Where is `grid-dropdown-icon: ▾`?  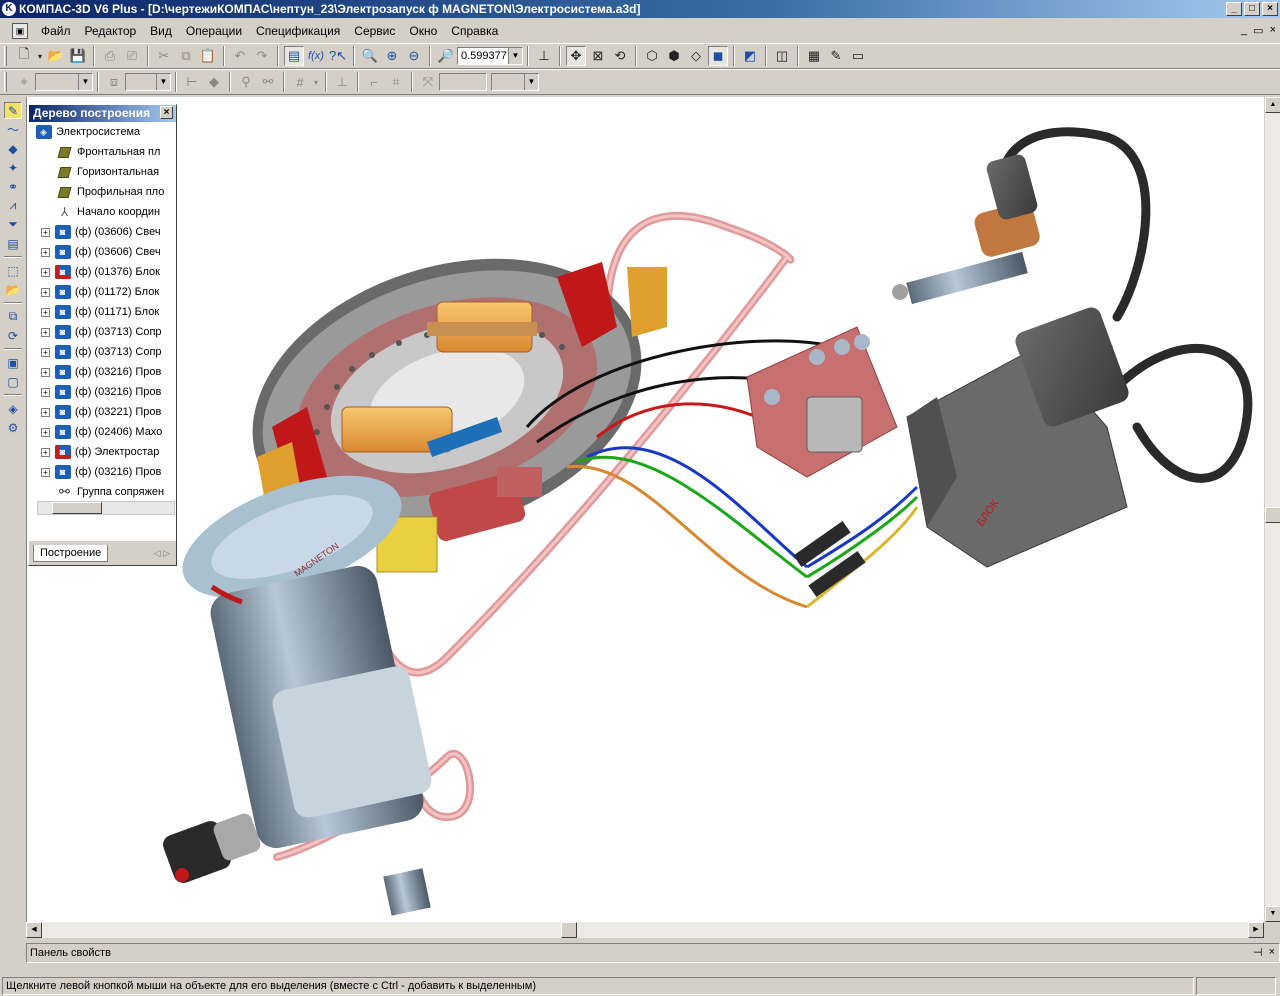
grid-dropdown-icon: ▾ is located at coordinates (316, 82).